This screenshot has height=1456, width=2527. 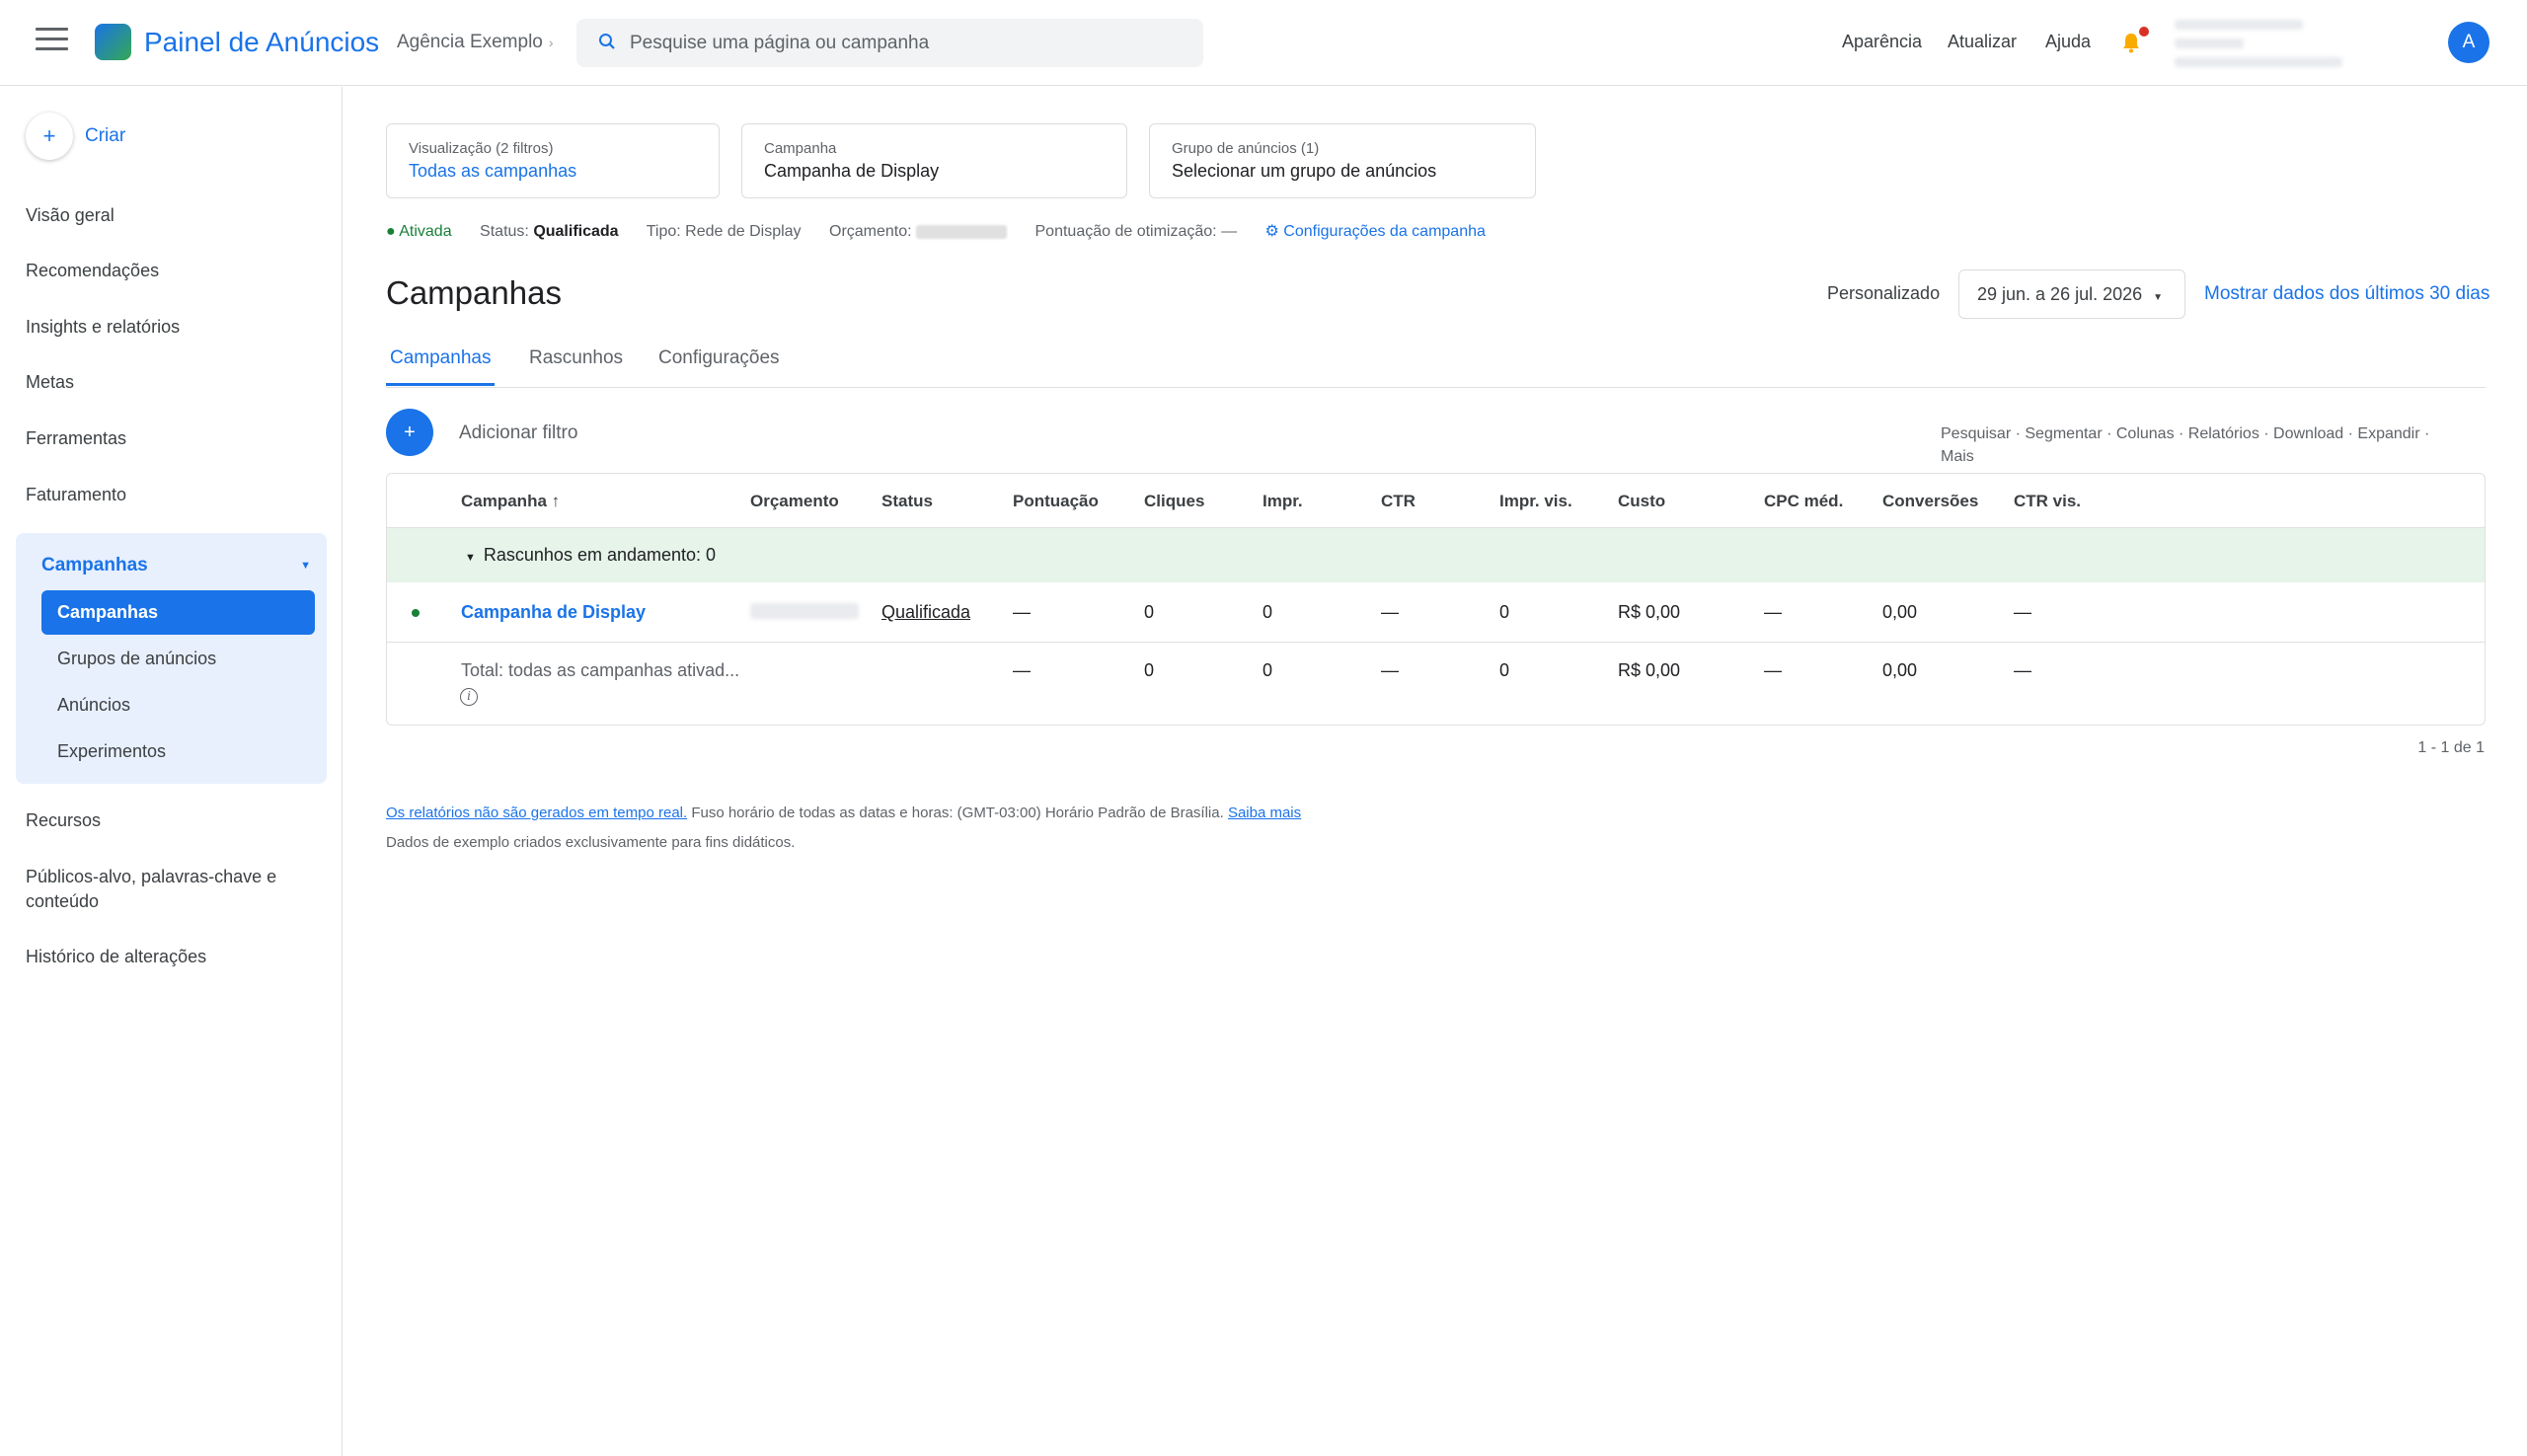 What do you see at coordinates (1535, 501) in the screenshot?
I see `col-viewable-impressions: Impr. vis.` at bounding box center [1535, 501].